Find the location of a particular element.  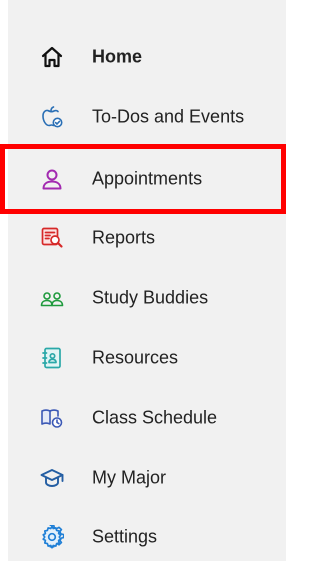

nav-item-appointments: Appointments is located at coordinates (147, 179).